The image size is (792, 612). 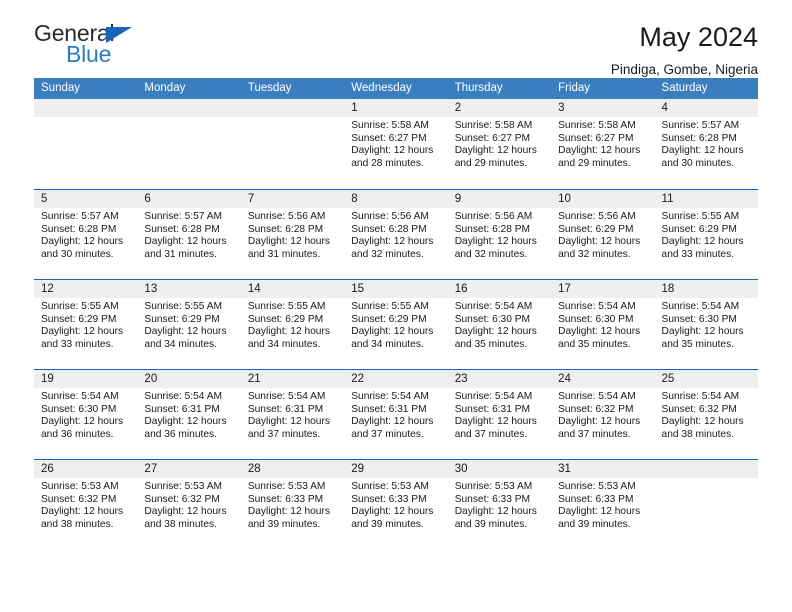 What do you see at coordinates (292, 379) in the screenshot?
I see `day-number: 21` at bounding box center [292, 379].